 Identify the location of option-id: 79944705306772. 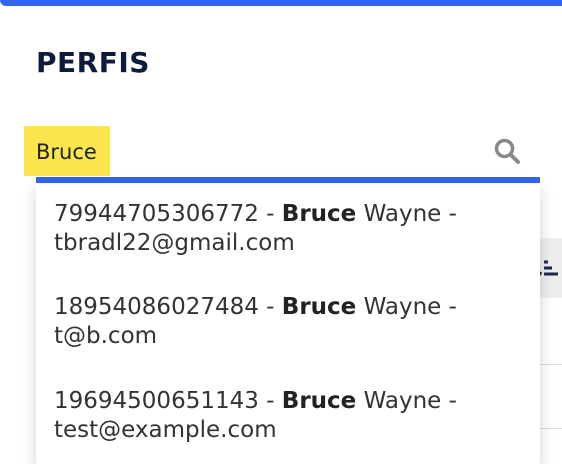
(156, 214).